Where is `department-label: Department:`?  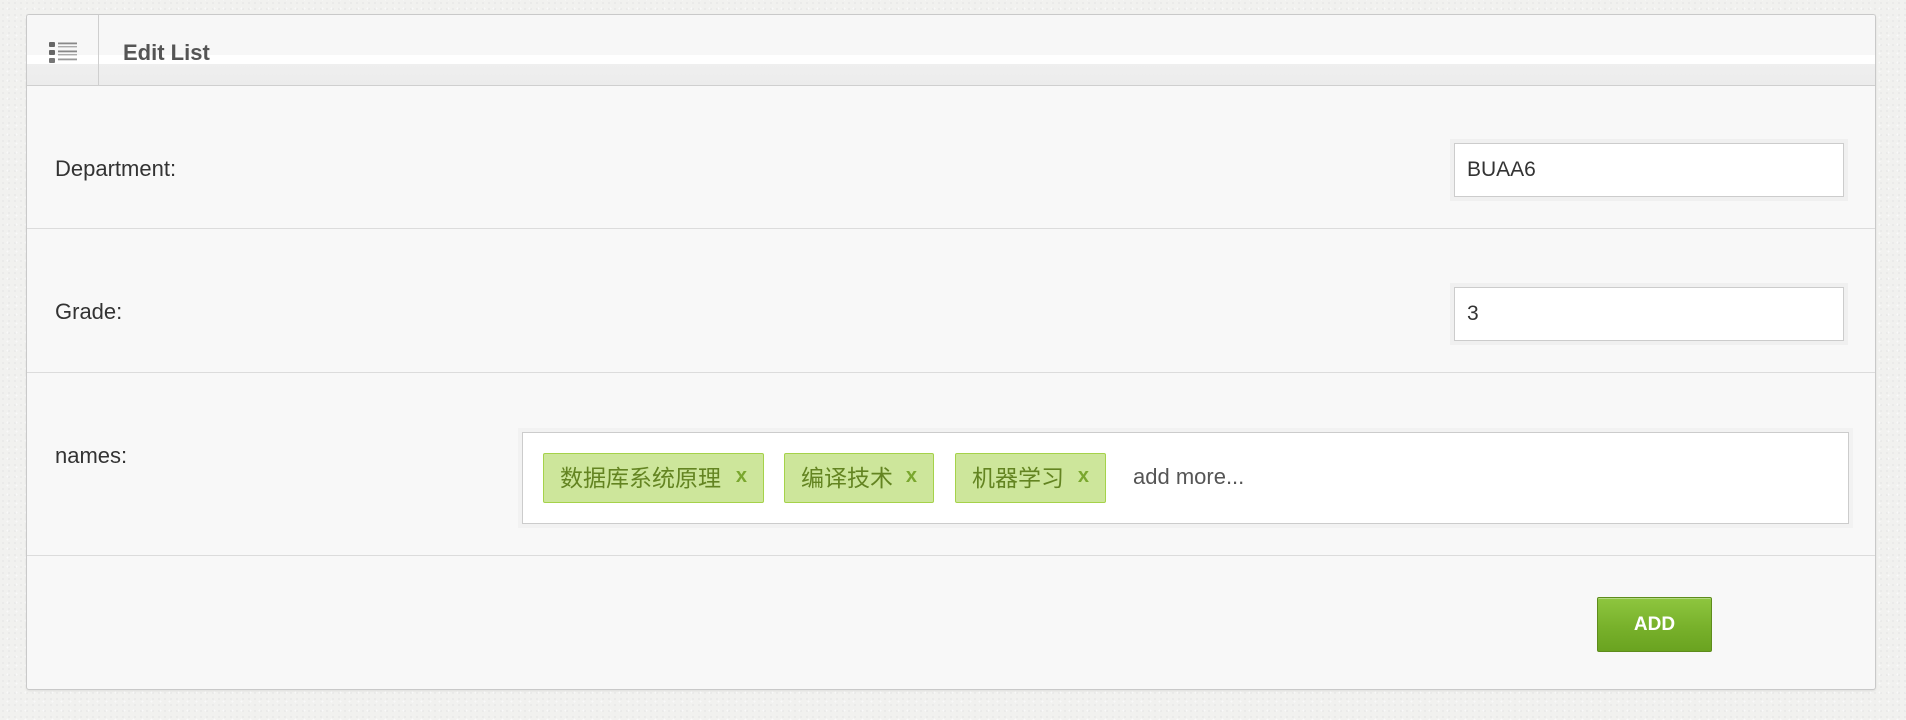 department-label: Department: is located at coordinates (116, 168).